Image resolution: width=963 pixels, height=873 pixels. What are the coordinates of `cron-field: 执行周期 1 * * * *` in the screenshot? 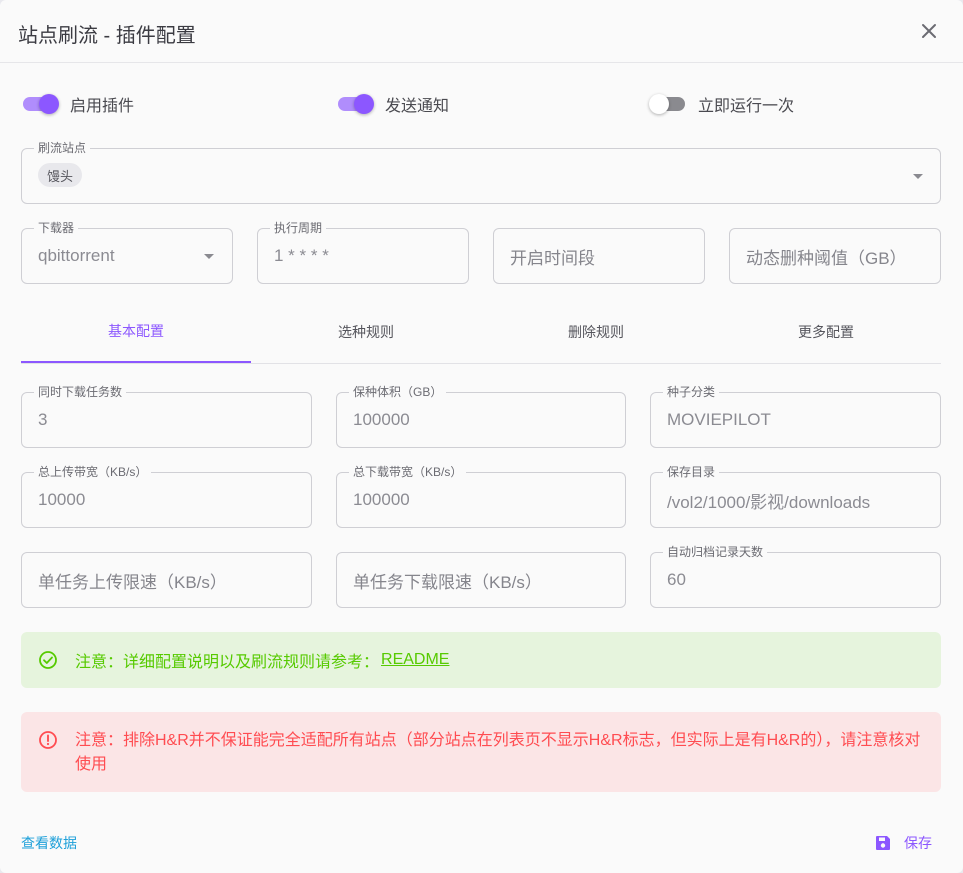 It's located at (363, 252).